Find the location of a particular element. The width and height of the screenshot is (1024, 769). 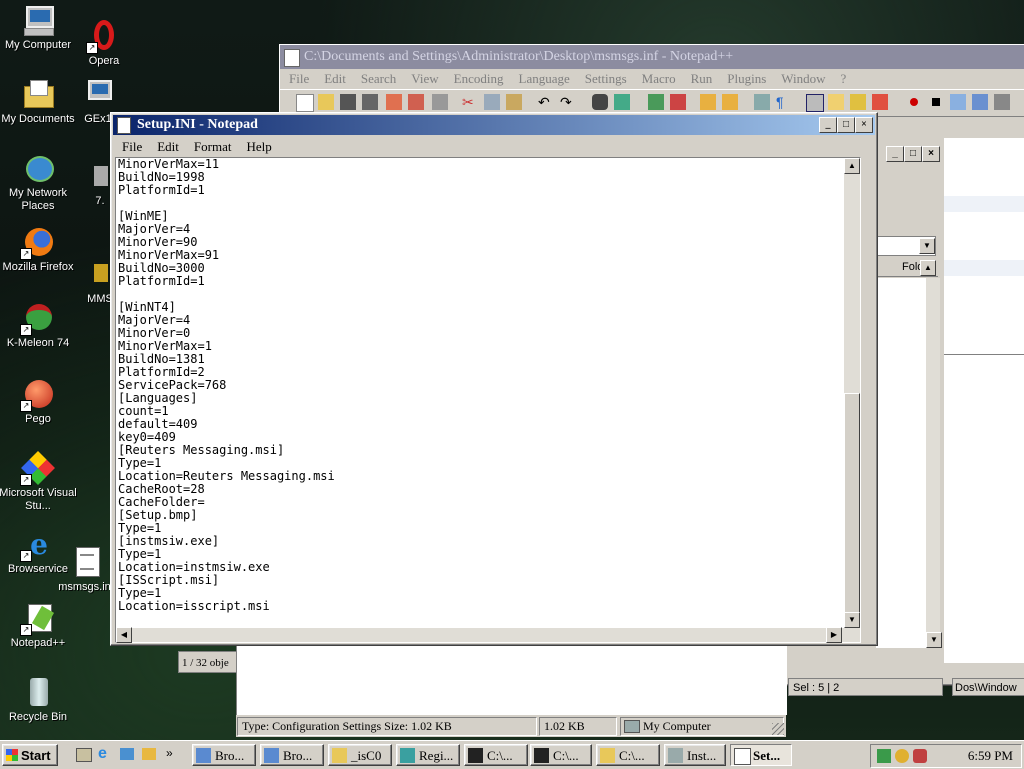

maximize-button: □ is located at coordinates (846, 125).